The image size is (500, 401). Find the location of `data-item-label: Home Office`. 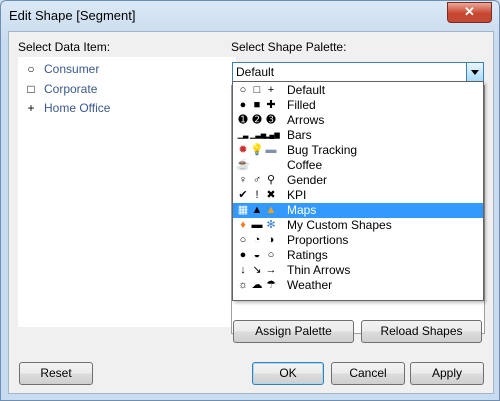

data-item-label: Home Office is located at coordinates (77, 108).